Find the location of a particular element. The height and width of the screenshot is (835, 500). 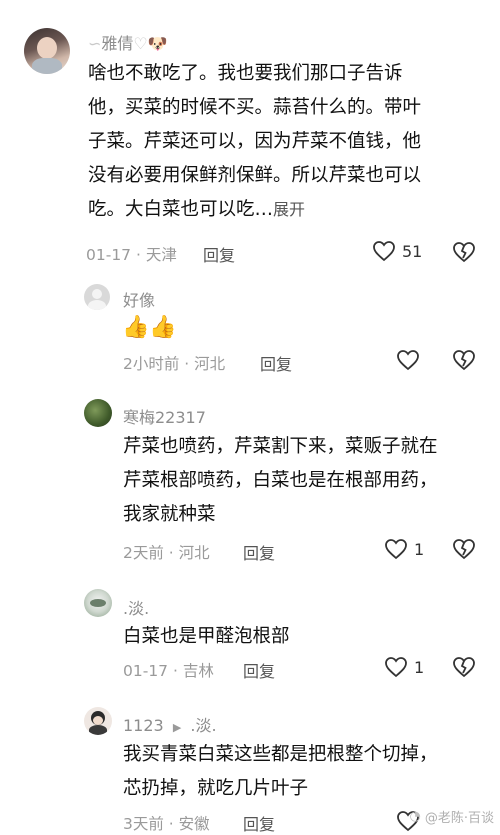

like-button is located at coordinates (408, 360).